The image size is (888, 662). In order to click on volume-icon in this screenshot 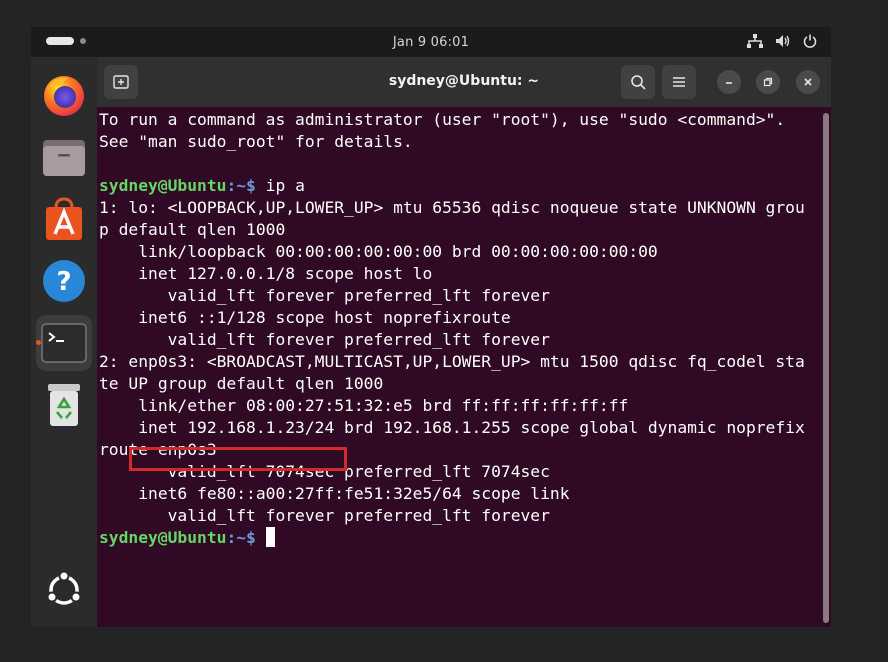, I will do `click(783, 41)`.